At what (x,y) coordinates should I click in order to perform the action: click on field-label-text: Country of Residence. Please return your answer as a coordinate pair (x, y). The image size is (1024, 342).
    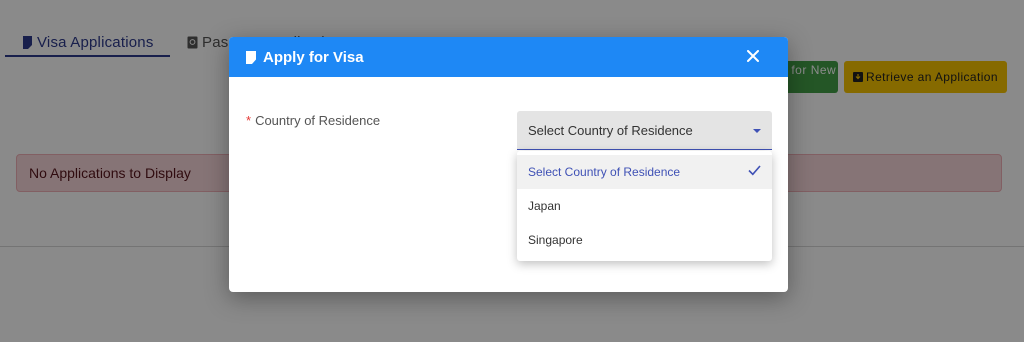
    Looking at the image, I should click on (318, 120).